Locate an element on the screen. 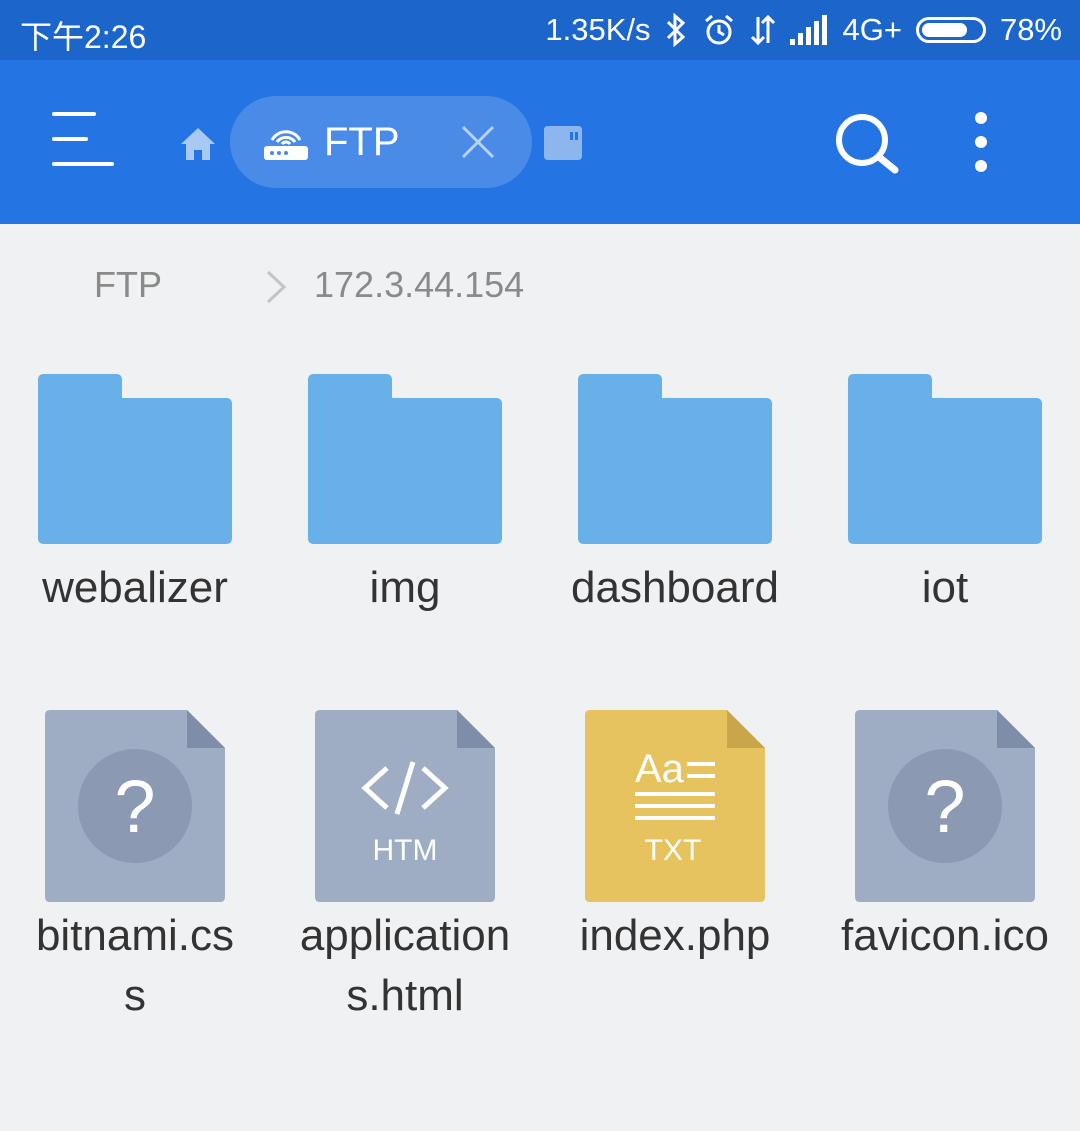 This screenshot has width=1080, height=1131. network-type: 4G+ is located at coordinates (872, 29).